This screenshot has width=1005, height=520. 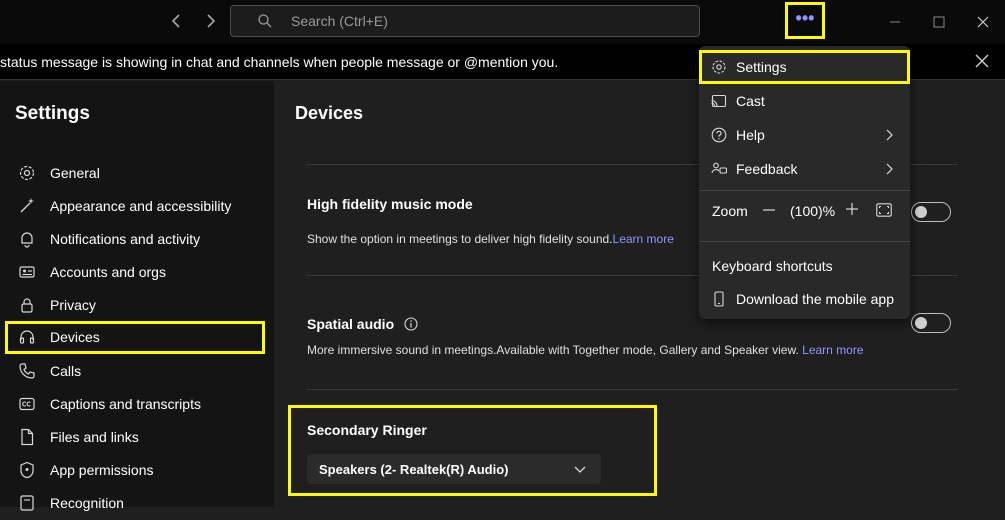 I want to click on back-button, so click(x=177, y=21).